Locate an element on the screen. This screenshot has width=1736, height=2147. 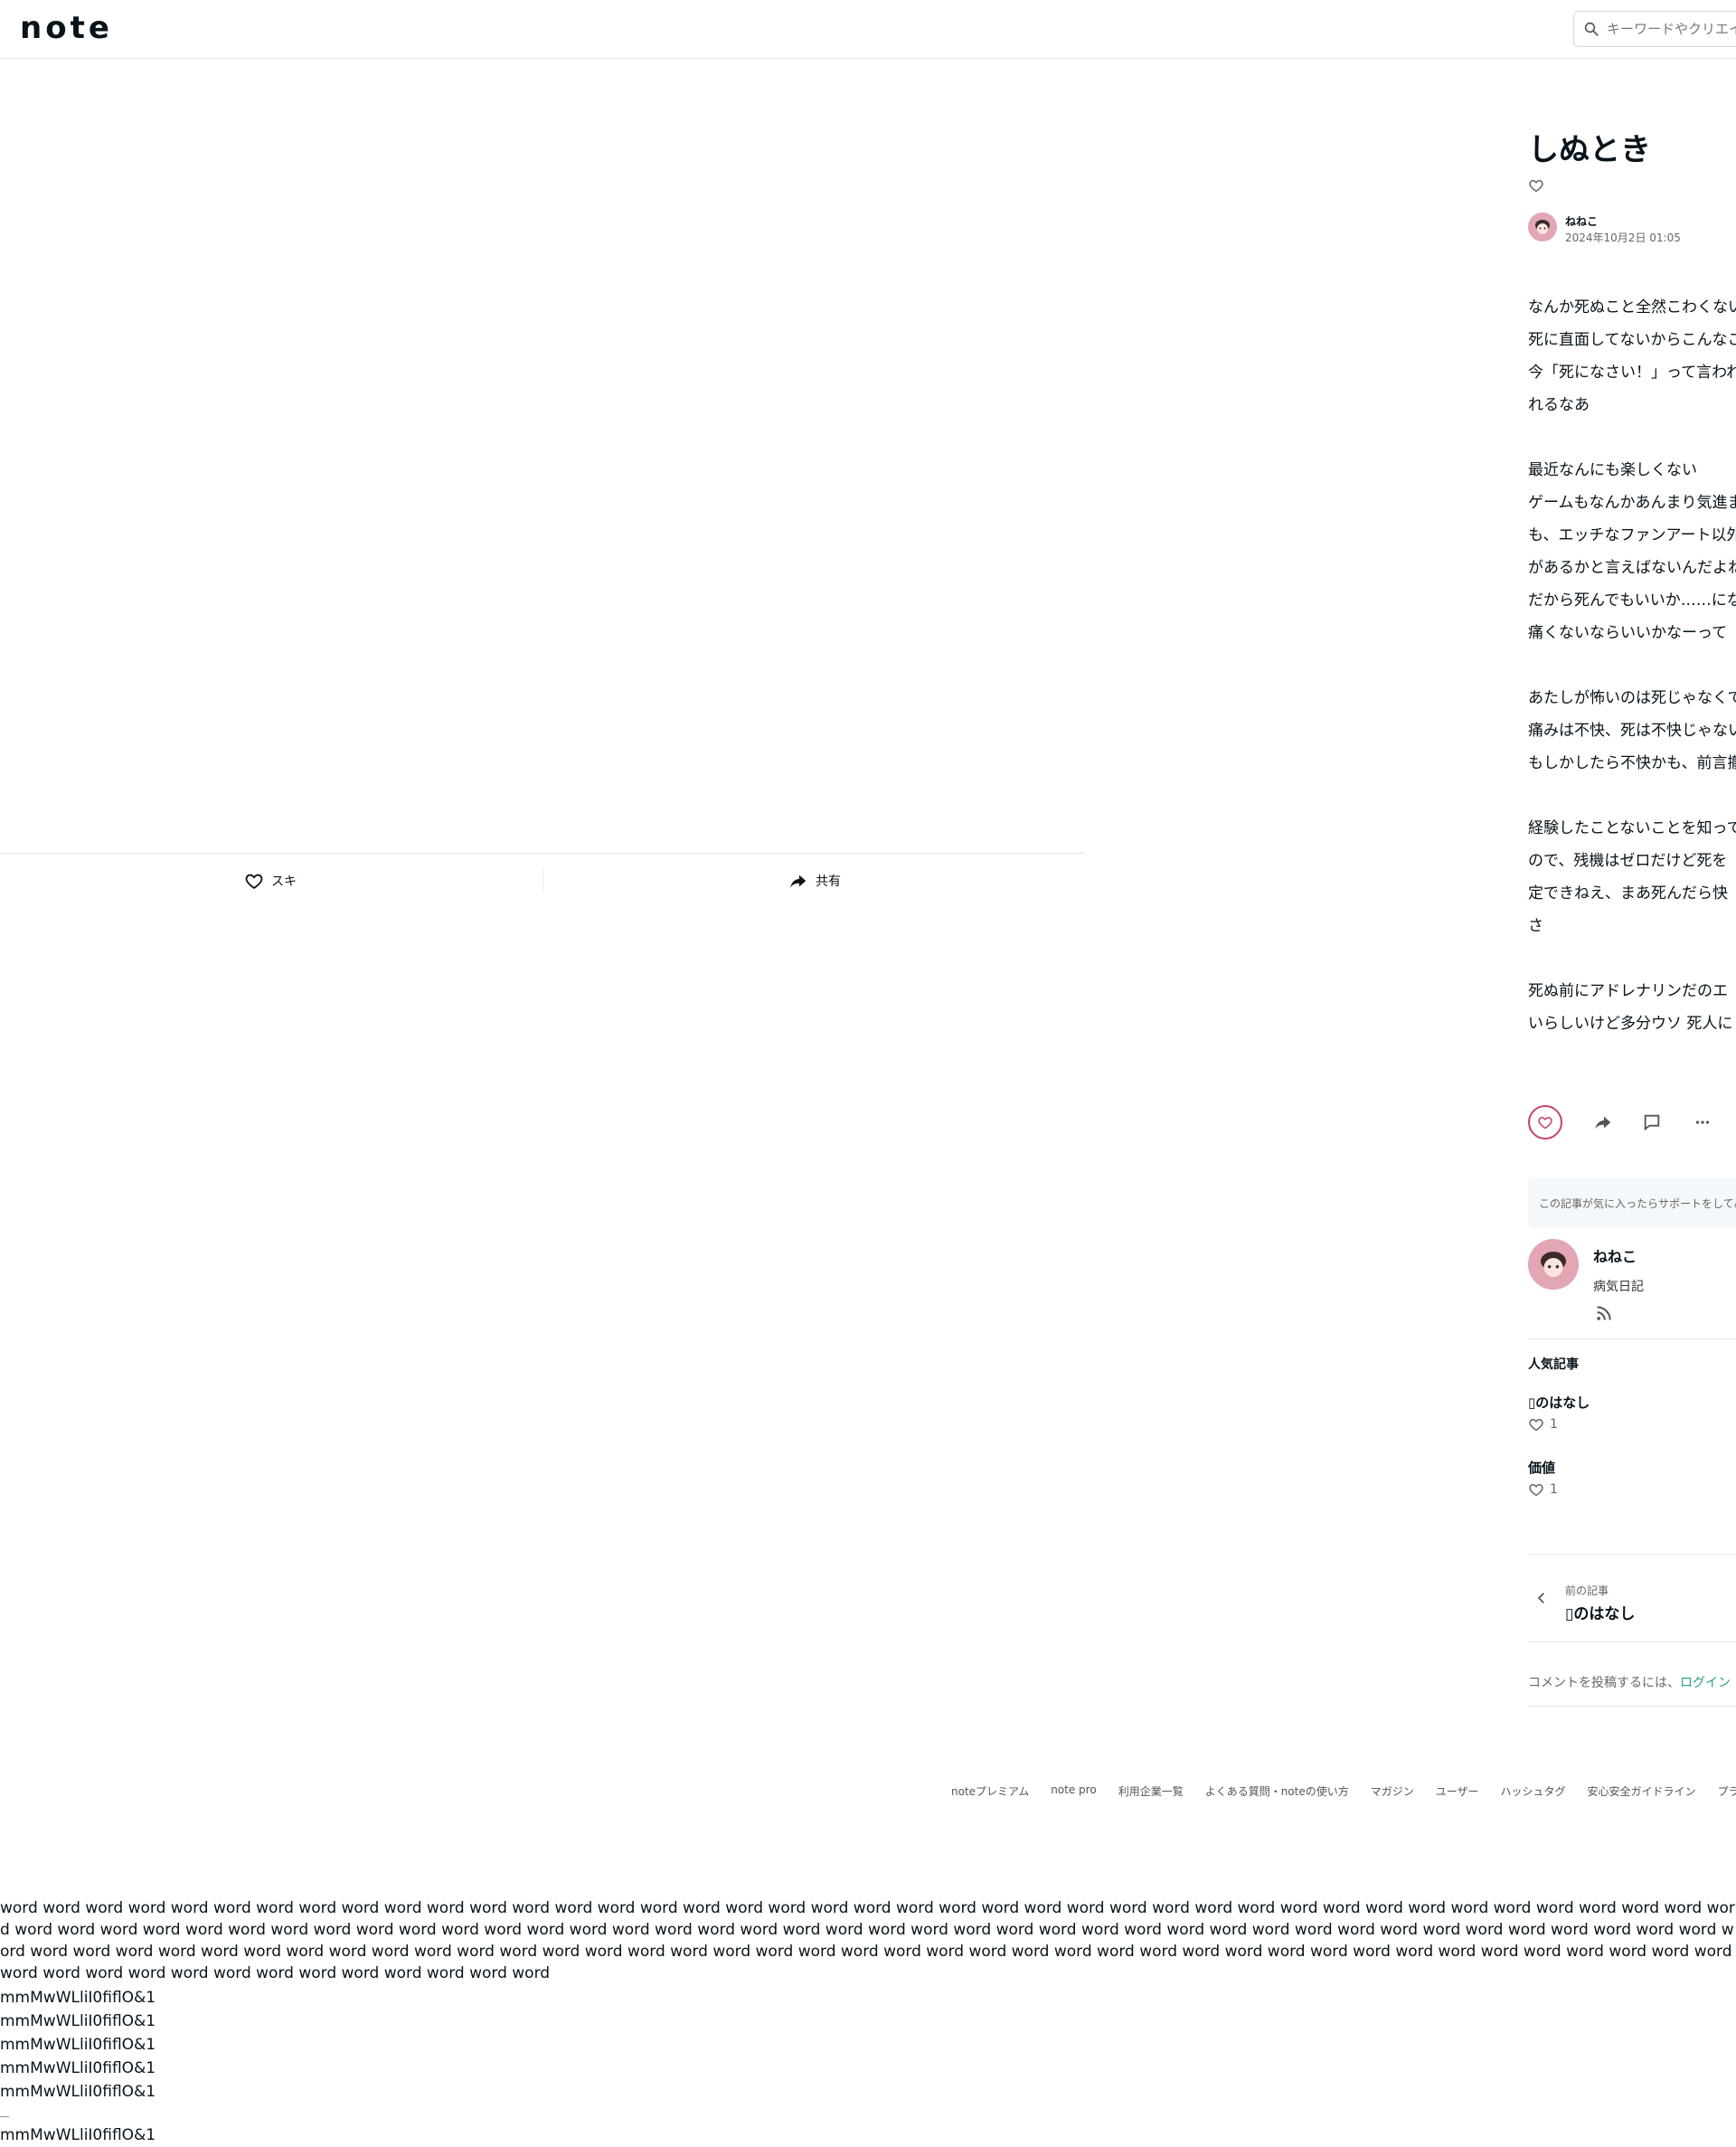
like-button: スキ is located at coordinates (270, 880).